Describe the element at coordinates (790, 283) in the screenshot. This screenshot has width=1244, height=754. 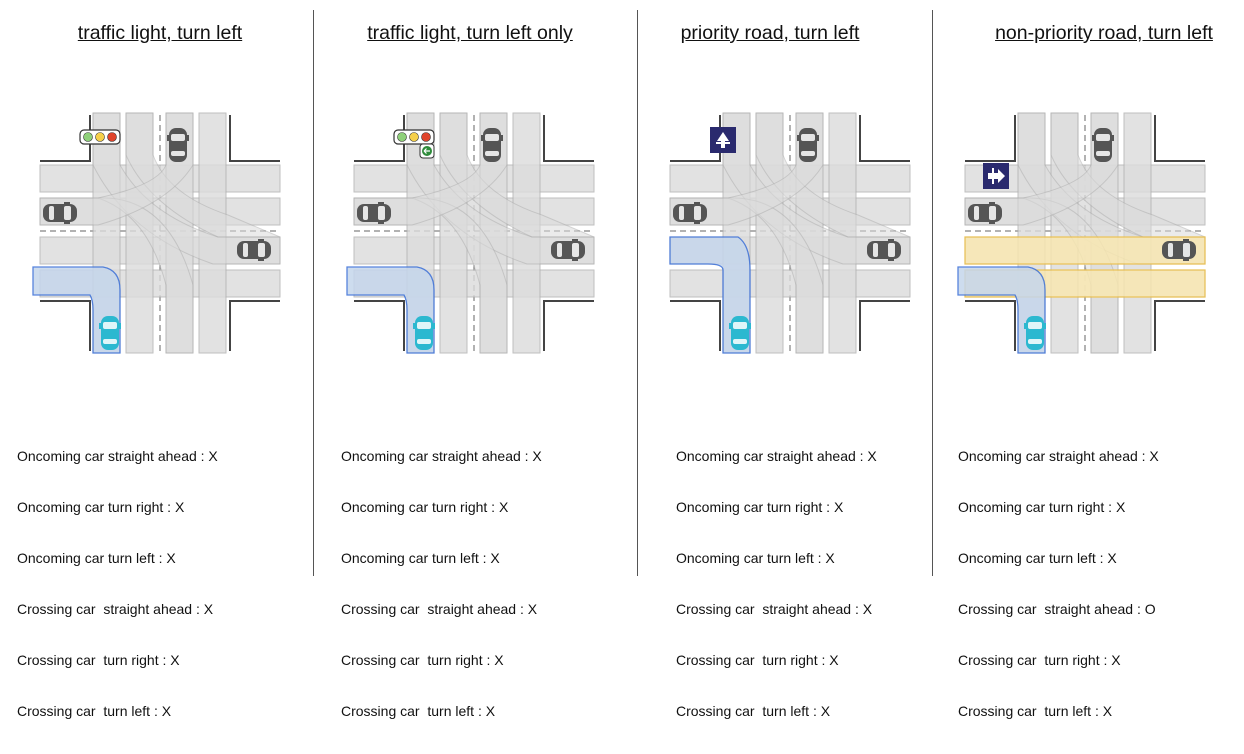
I see `lane-horizontal` at that location.